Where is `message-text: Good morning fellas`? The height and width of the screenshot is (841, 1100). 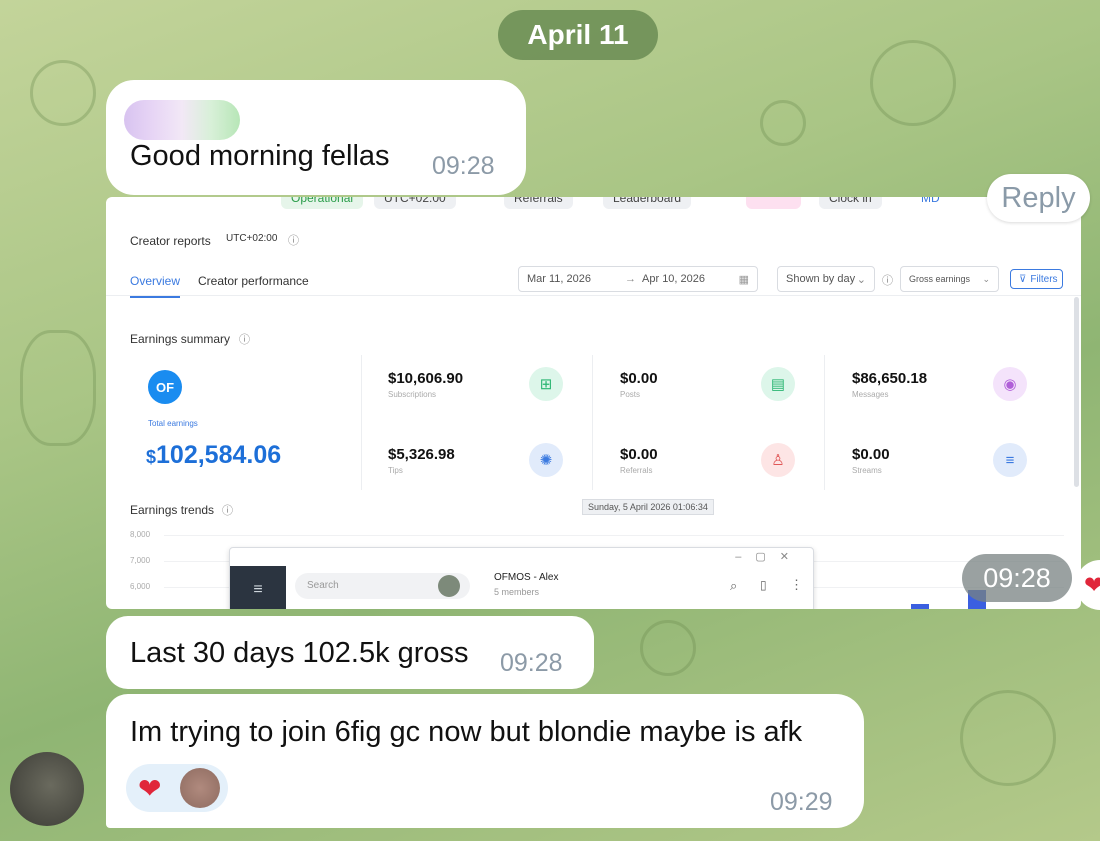
message-text: Good morning fellas is located at coordinates (260, 156).